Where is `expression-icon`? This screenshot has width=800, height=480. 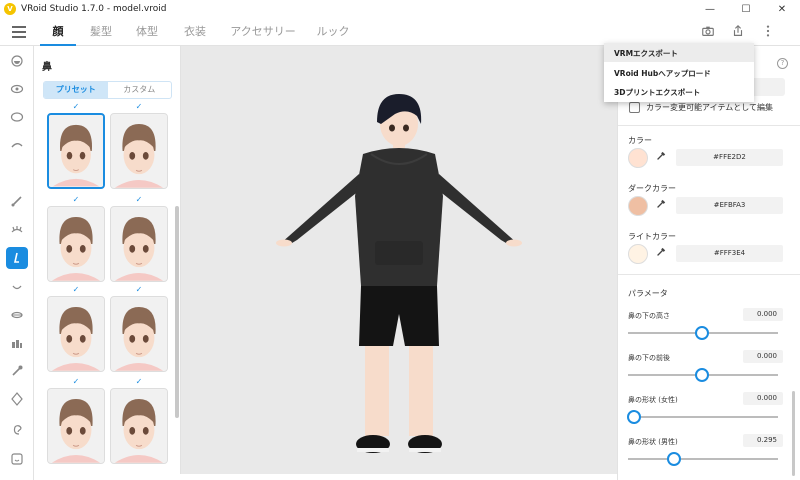 expression-icon is located at coordinates (17, 459).